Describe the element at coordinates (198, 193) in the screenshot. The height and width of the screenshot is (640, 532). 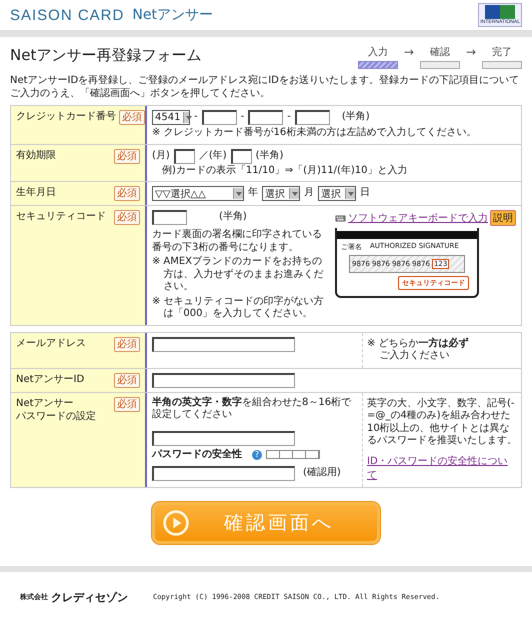
I see `select-dropdown: ▽▽選択△△` at that location.